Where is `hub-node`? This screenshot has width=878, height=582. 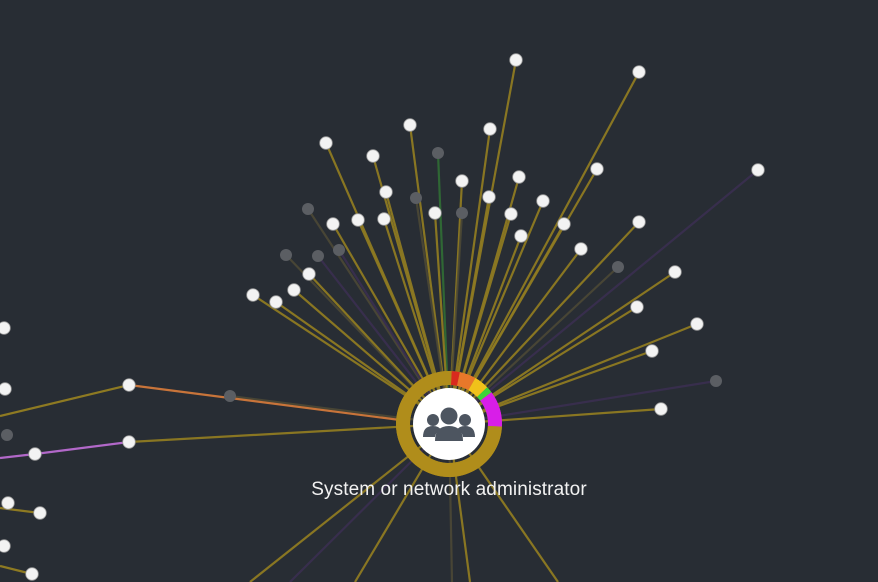 hub-node is located at coordinates (449, 424).